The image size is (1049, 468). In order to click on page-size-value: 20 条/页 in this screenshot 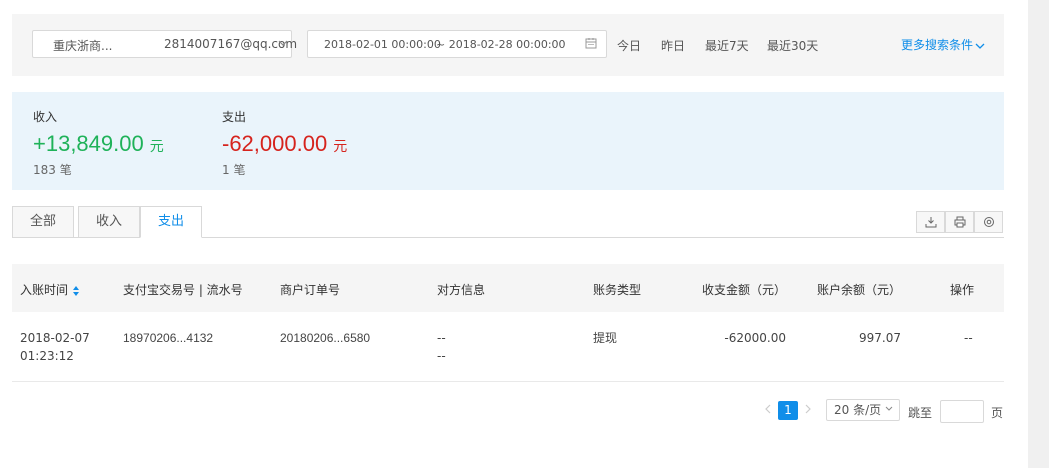, I will do `click(858, 410)`.